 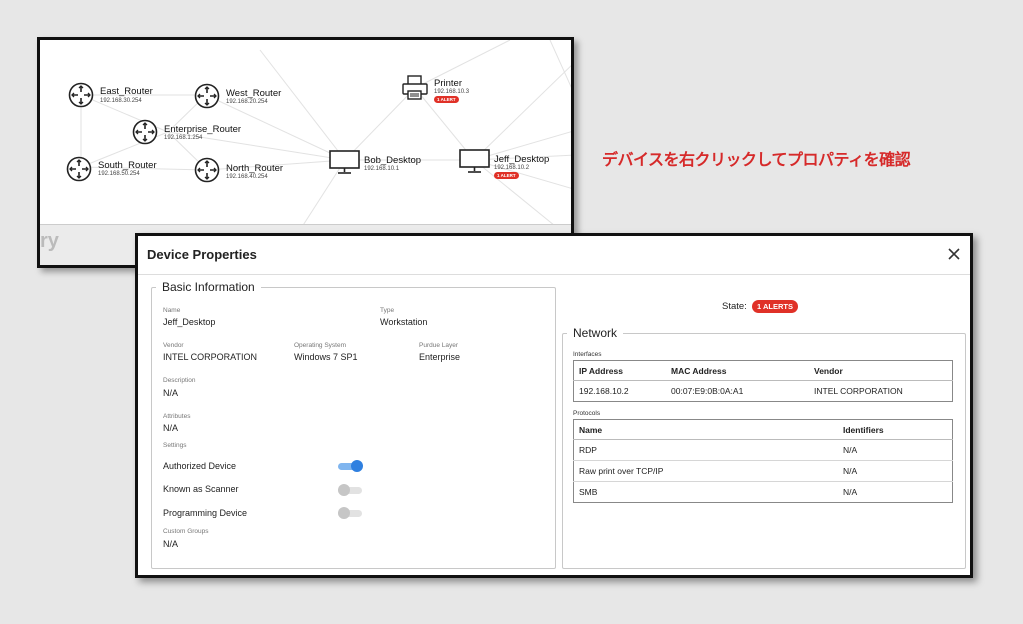 I want to click on programming-device-label: Programming Device, so click(x=205, y=513).